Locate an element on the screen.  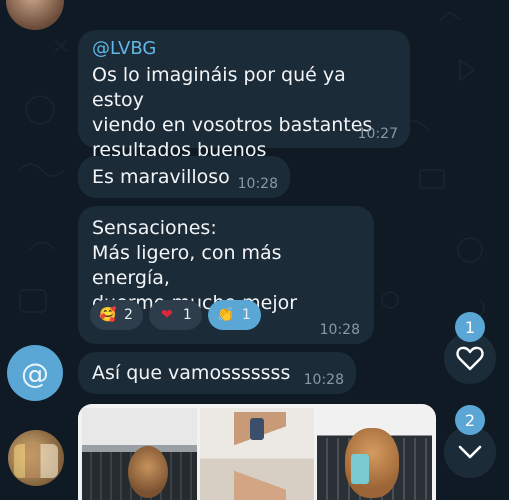
reactions-row: 🥰 2 ❤ 1 👏 1 is located at coordinates (175, 315).